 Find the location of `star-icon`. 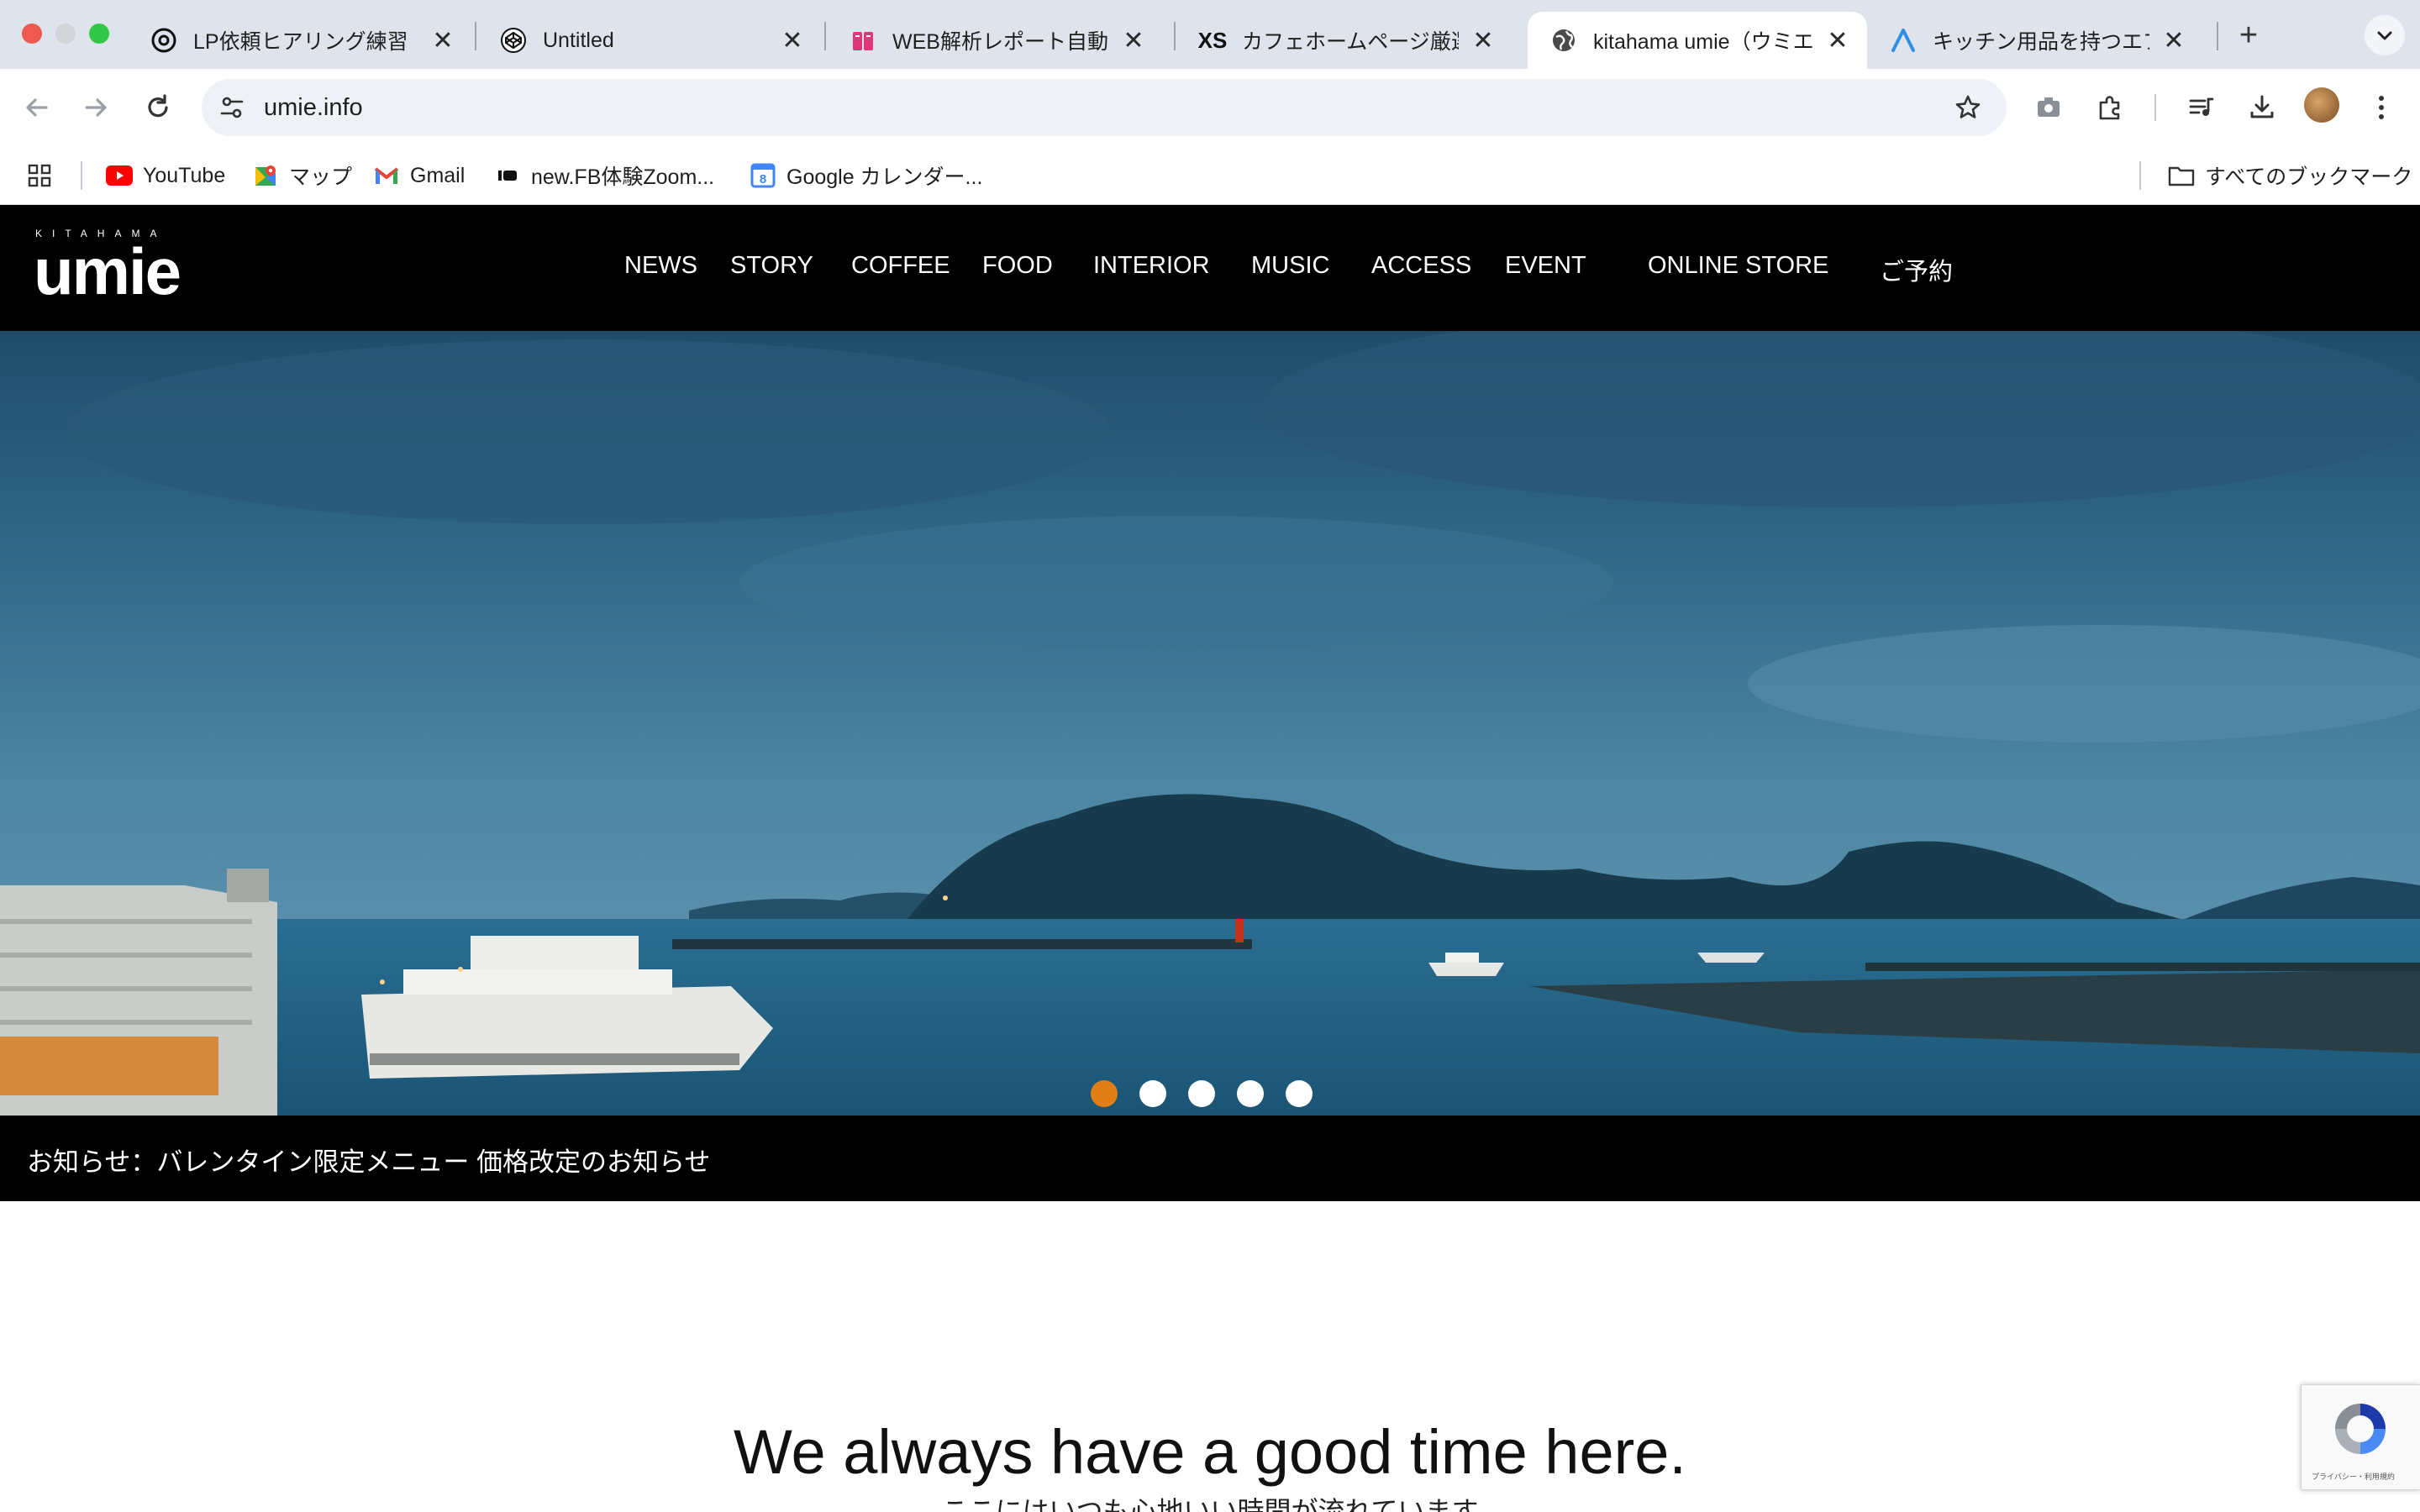

star-icon is located at coordinates (1968, 107).